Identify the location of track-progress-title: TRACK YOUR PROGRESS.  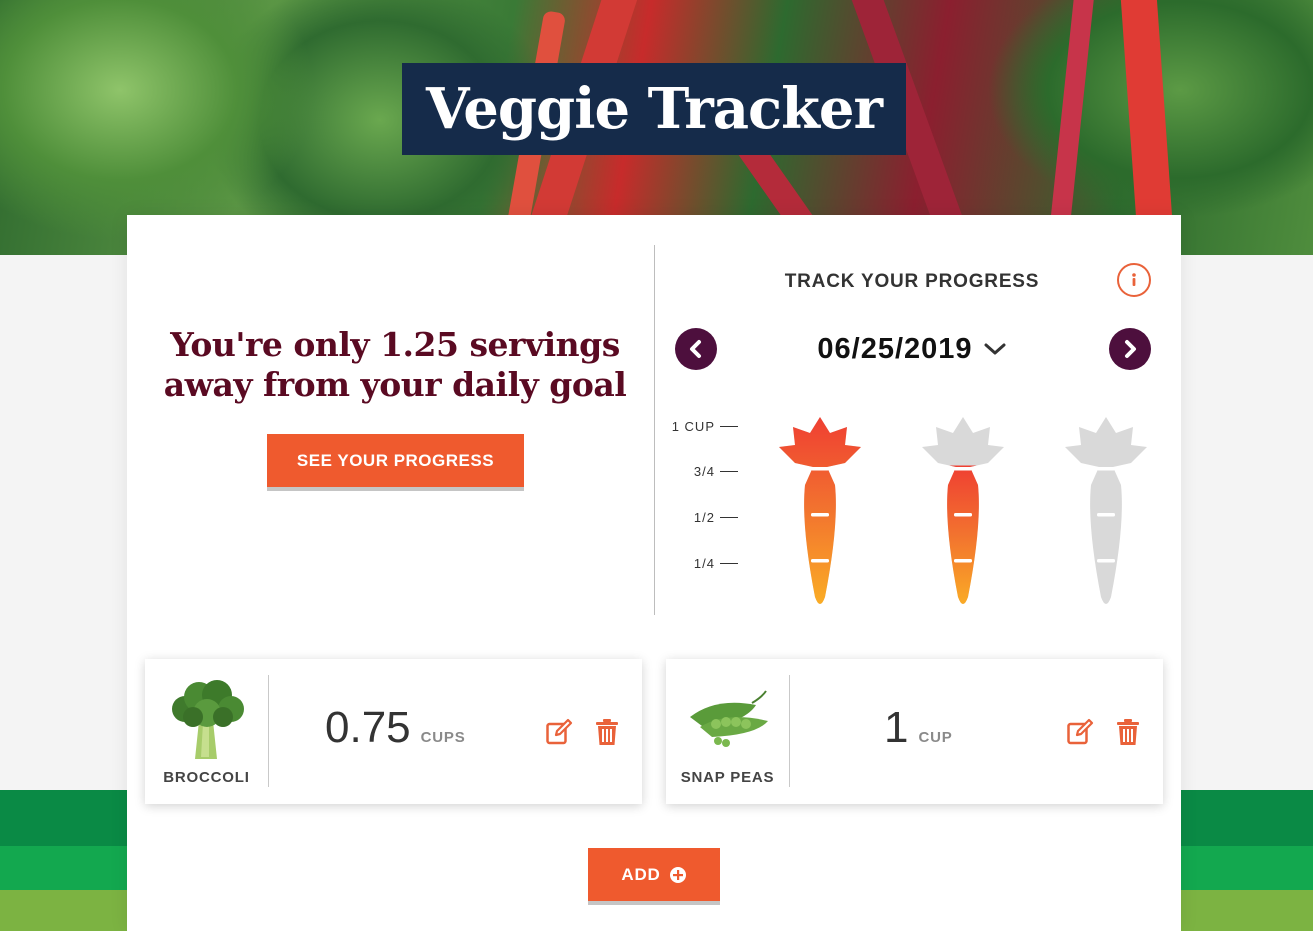
(912, 281).